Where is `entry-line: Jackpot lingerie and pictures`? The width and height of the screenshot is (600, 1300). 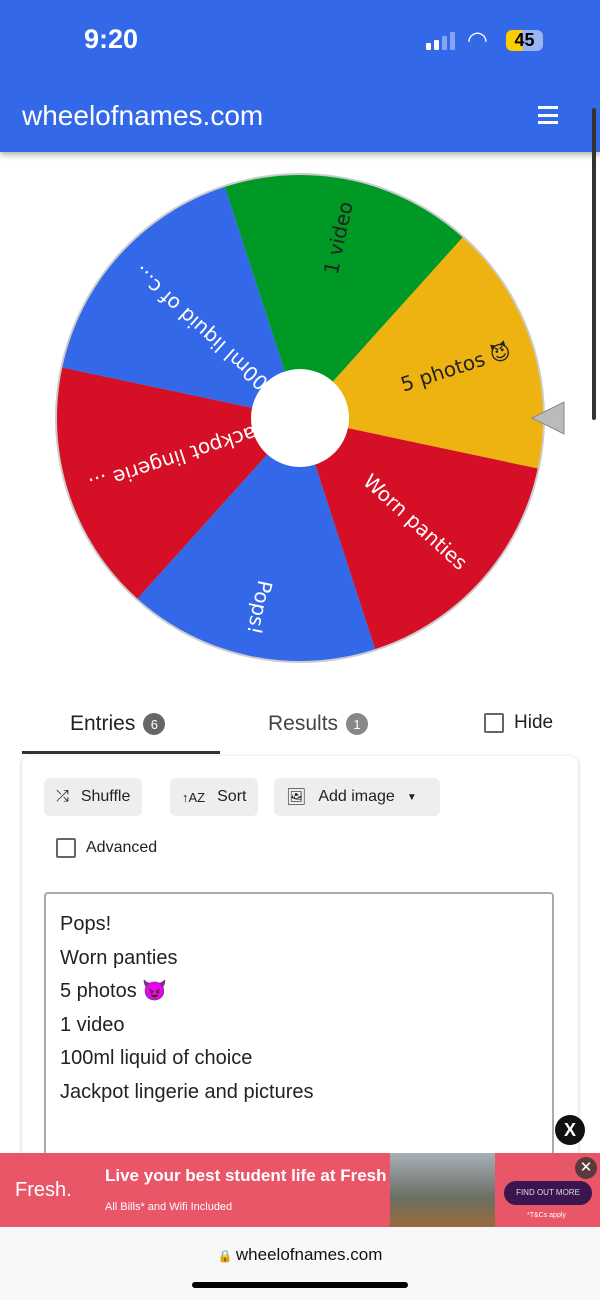
entry-line: Jackpot lingerie and pictures is located at coordinates (187, 1091).